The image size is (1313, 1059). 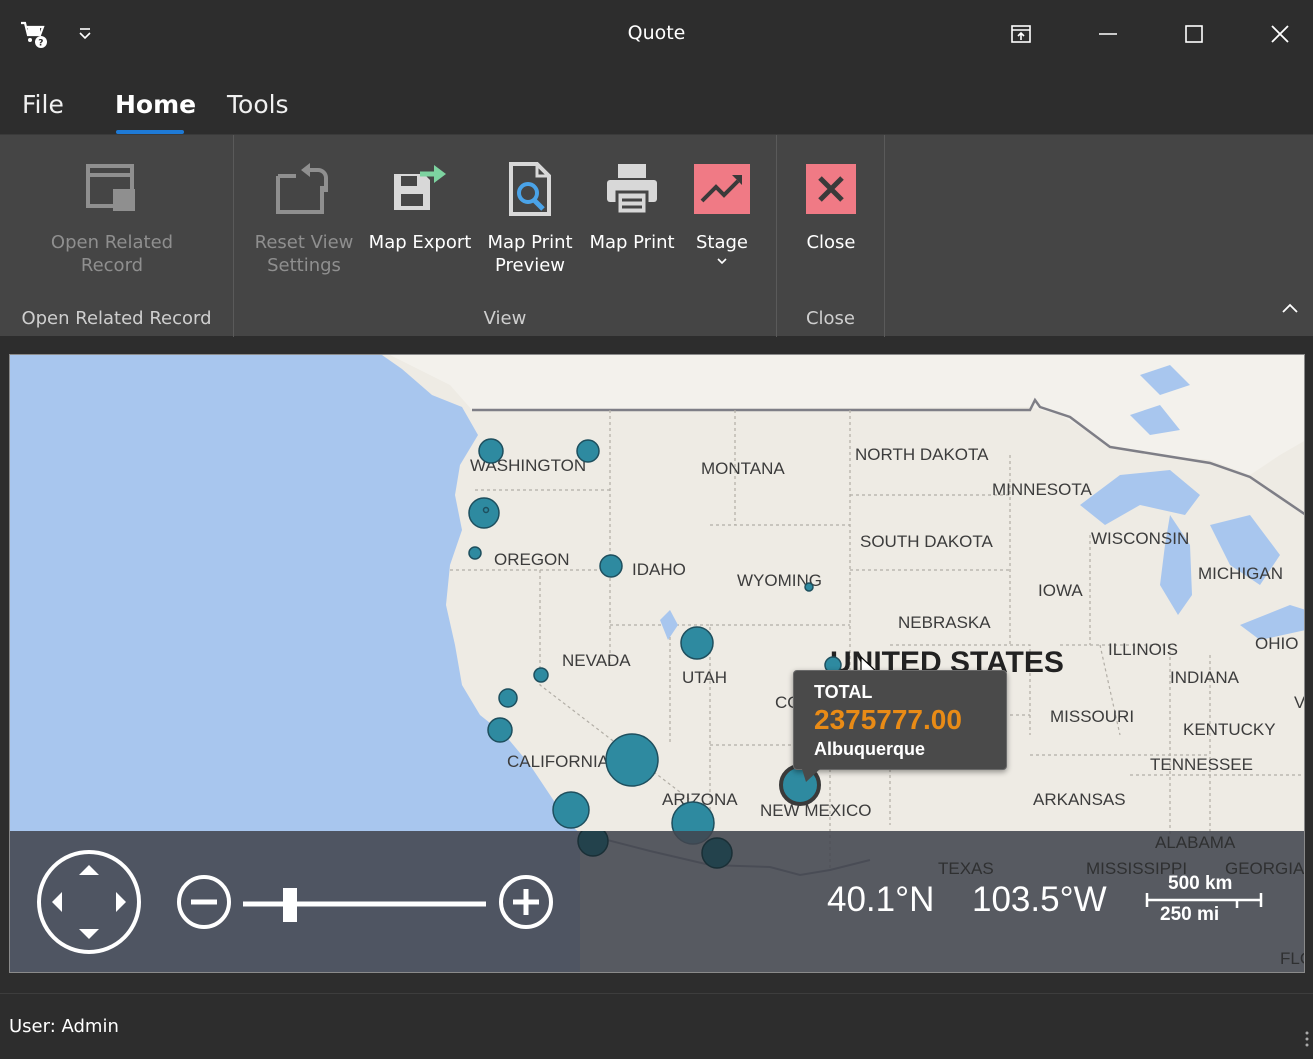 I want to click on zoom-out-button, so click(x=204, y=902).